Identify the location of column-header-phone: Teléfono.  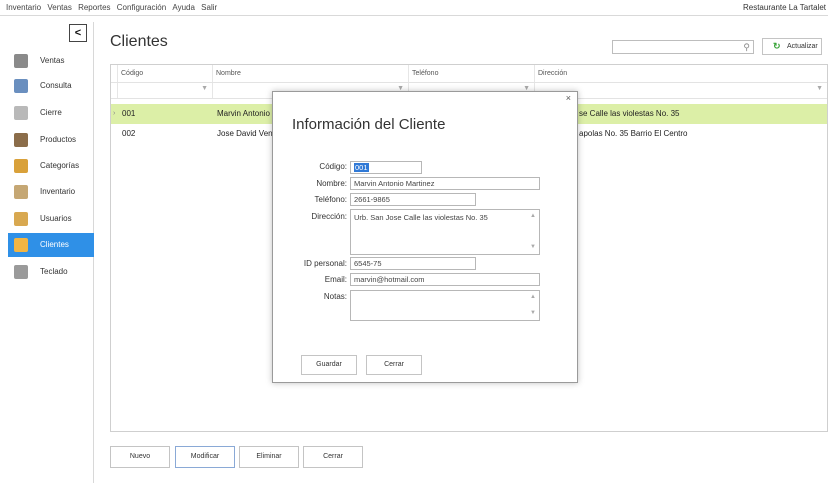
(471, 73).